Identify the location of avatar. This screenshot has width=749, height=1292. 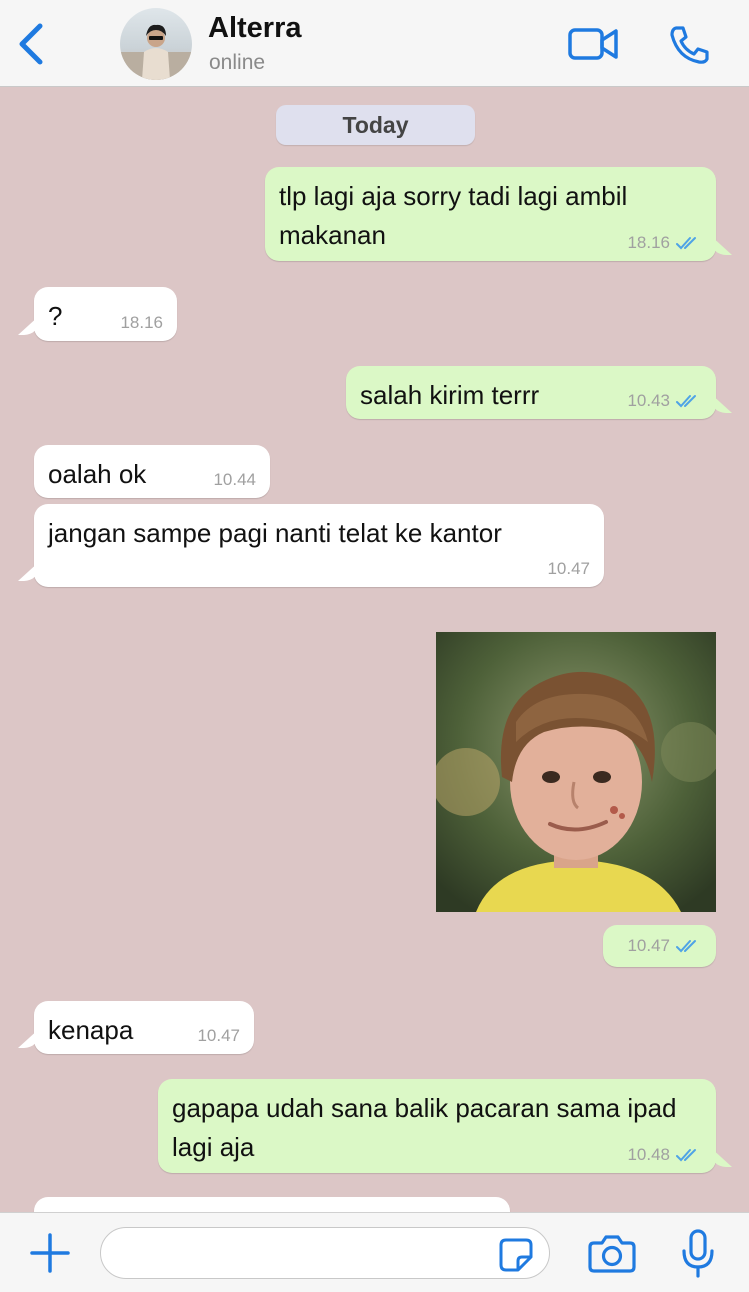
(156, 44).